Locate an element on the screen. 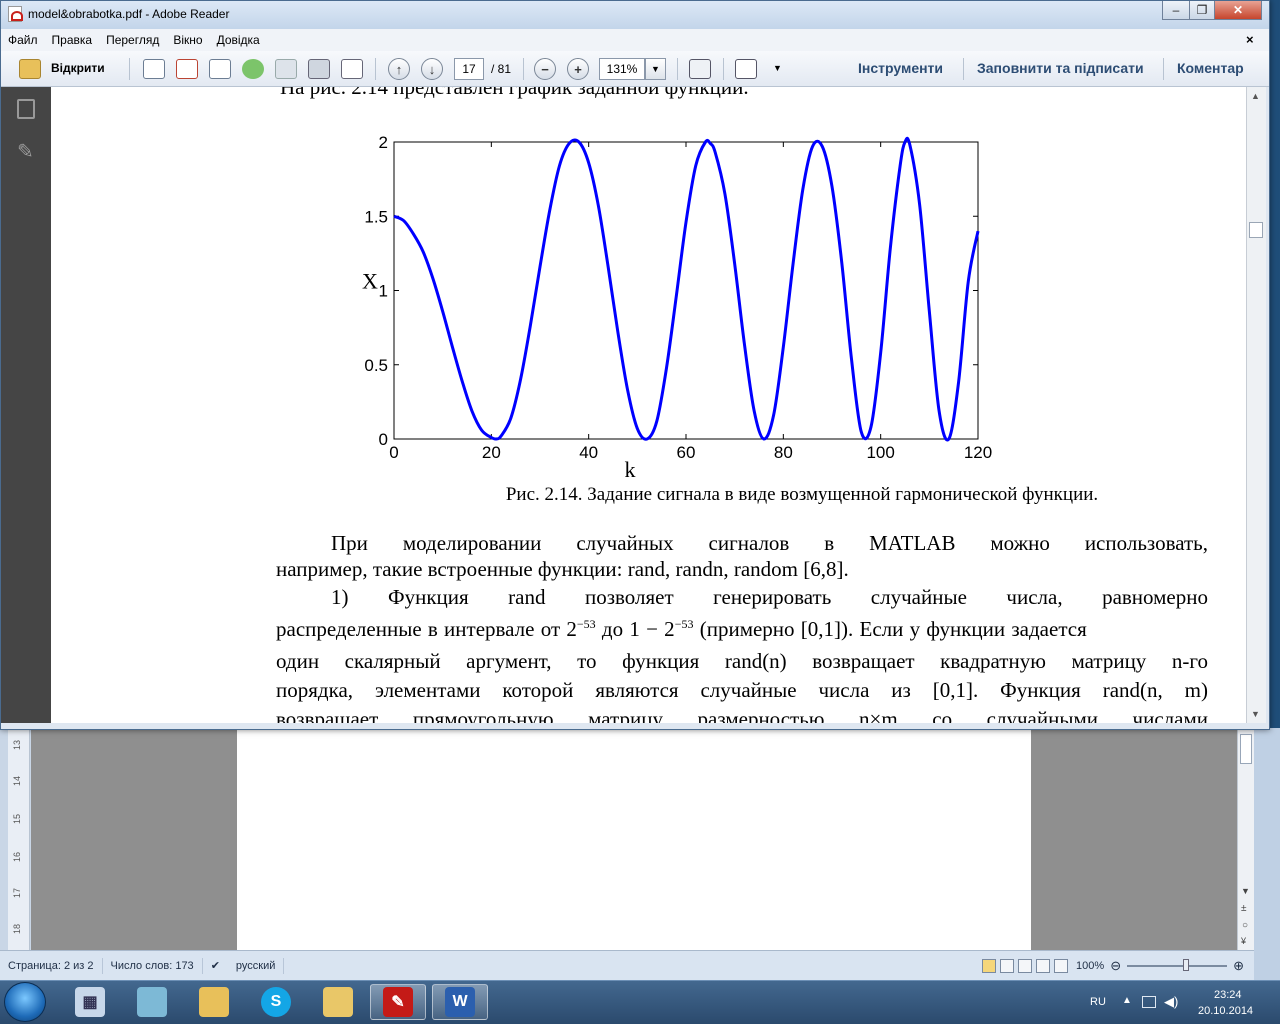 Image resolution: width=1280 pixels, height=1024 pixels. page-thumbnails-icon is located at coordinates (26, 109).